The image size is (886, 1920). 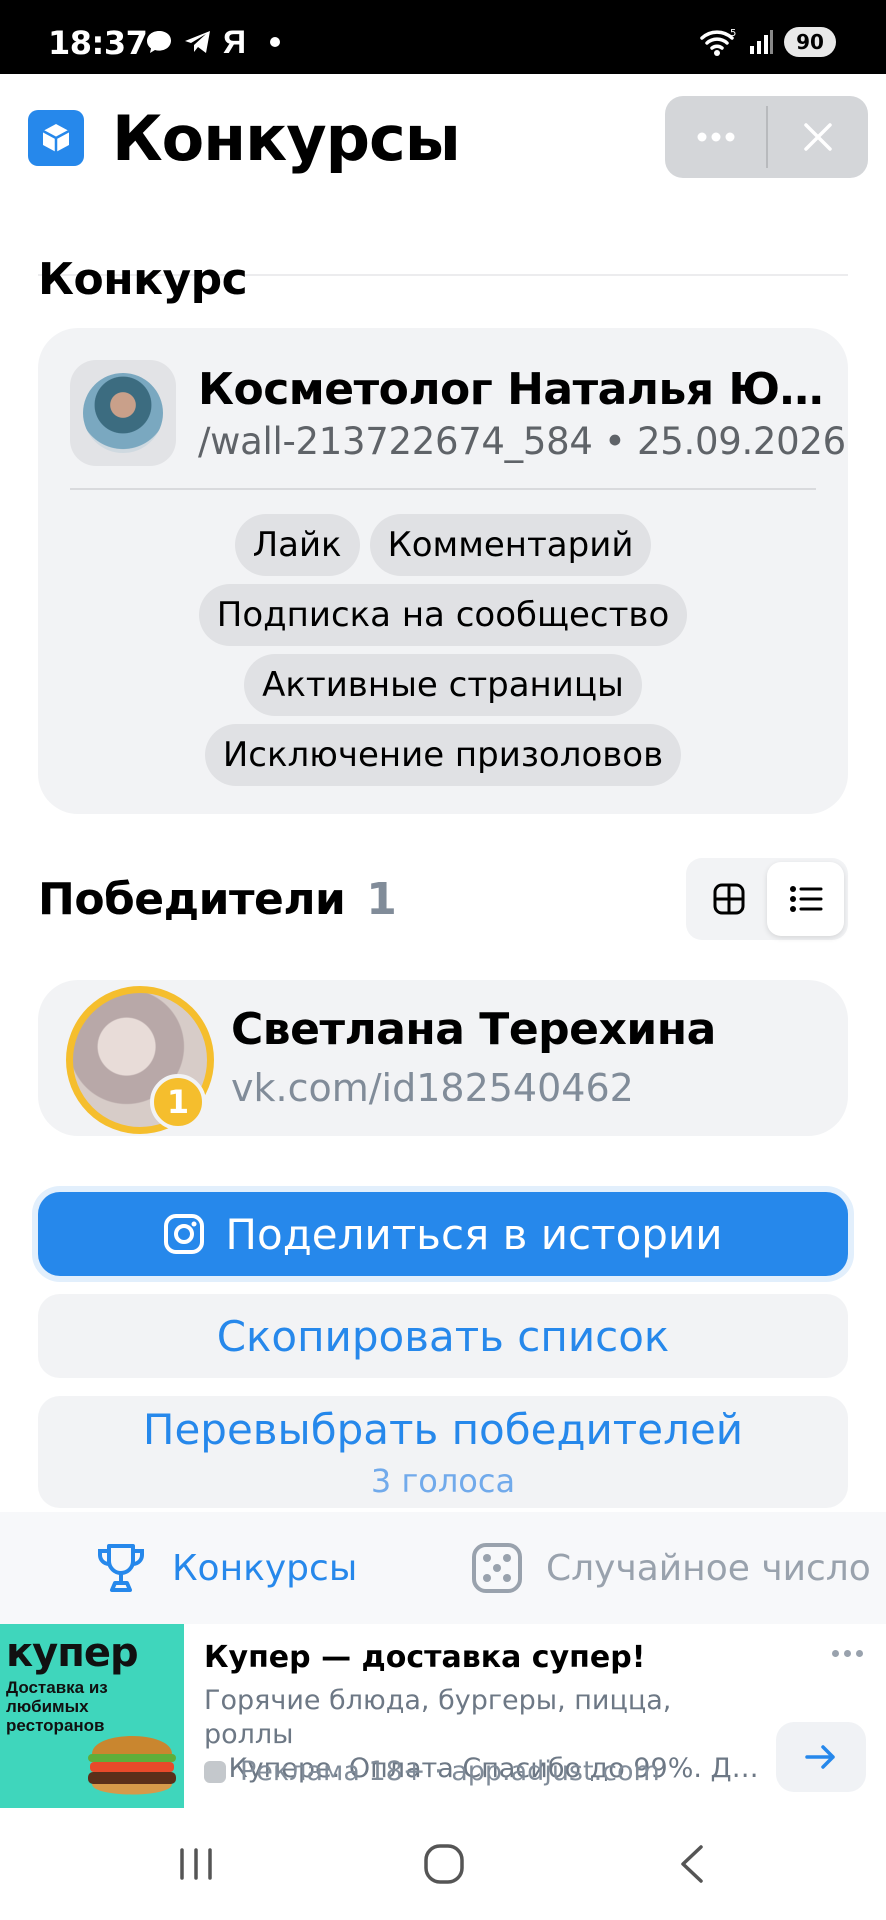 What do you see at coordinates (432, 1088) in the screenshot?
I see `winner-profile-link: vk.com/id182540462` at bounding box center [432, 1088].